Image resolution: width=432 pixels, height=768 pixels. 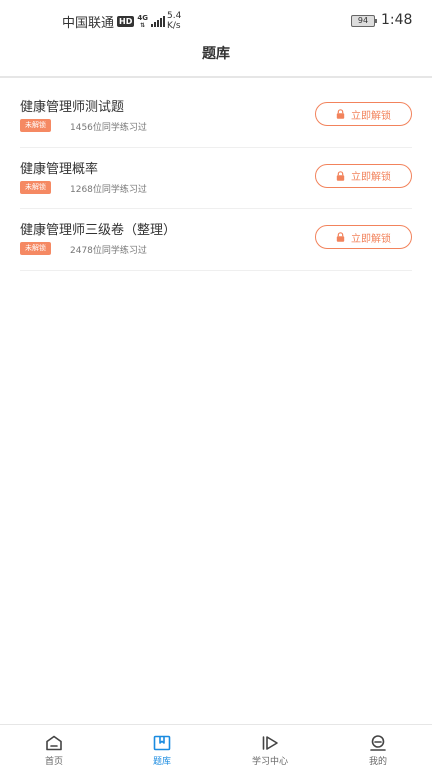 I want to click on list-item: 健康管理师三级卷（整理） 未解锁 2478位同学练习过 立即解锁, so click(x=216, y=240).